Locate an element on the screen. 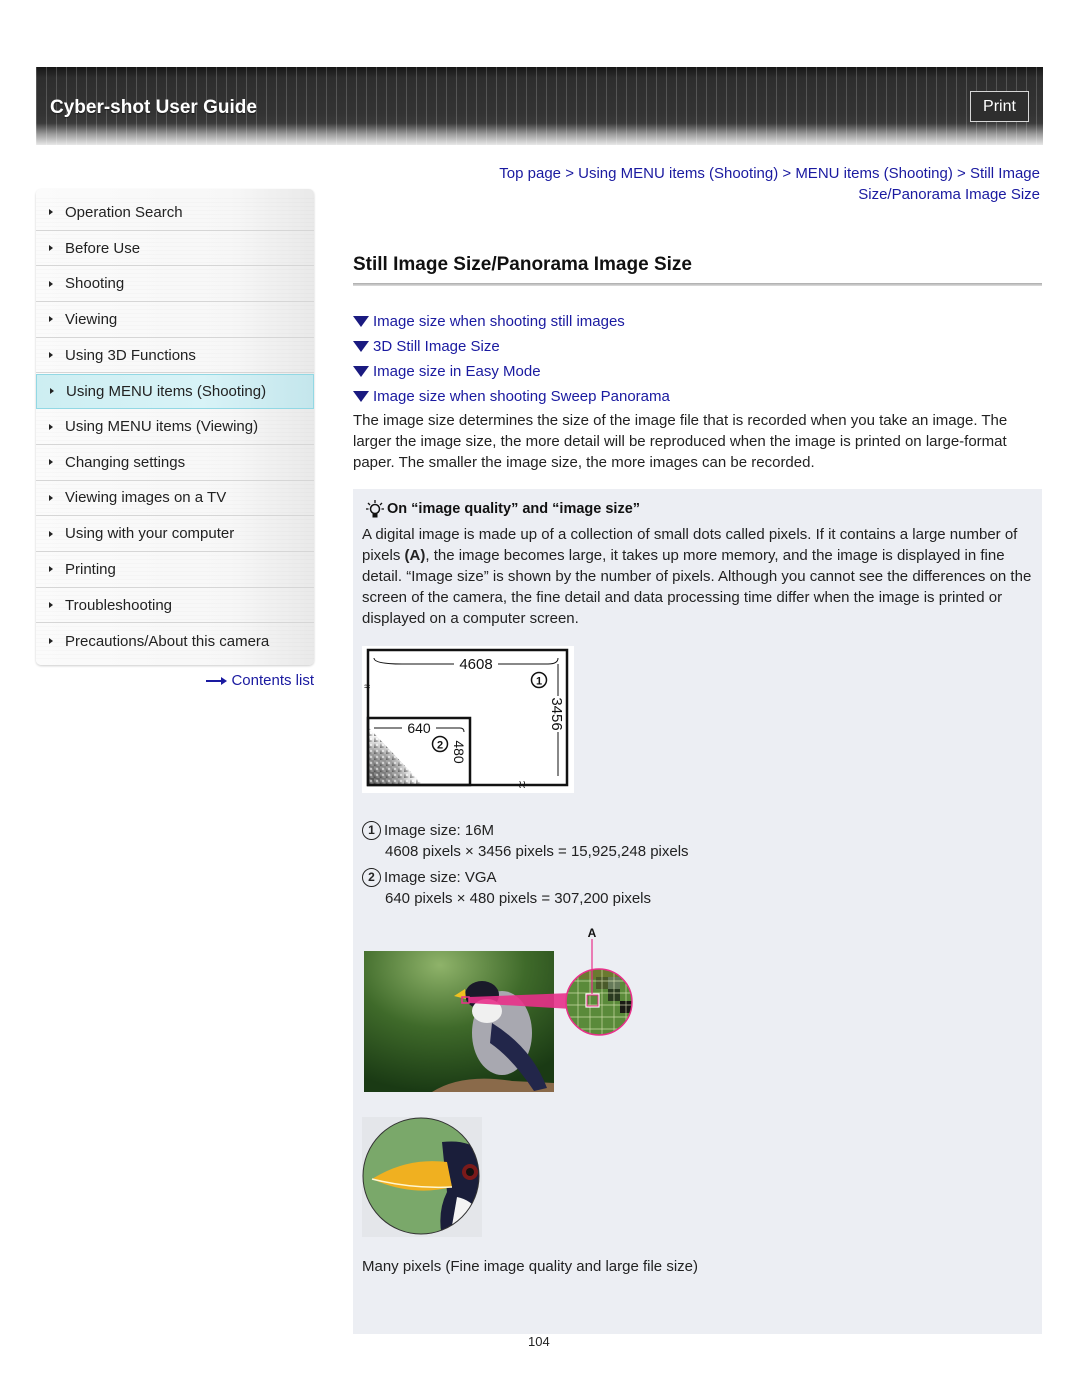  title-divider is located at coordinates (697, 284).